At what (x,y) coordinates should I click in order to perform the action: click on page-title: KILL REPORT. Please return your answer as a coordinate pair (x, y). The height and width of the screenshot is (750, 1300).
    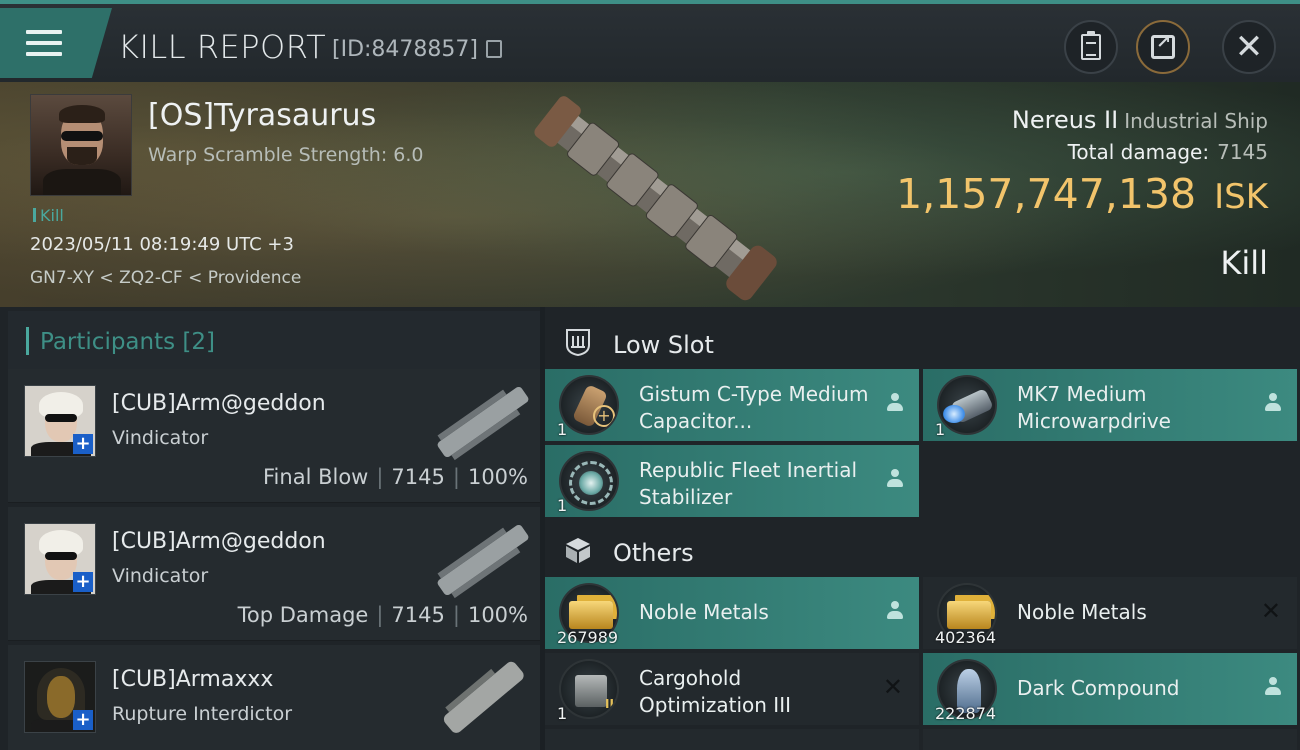
    Looking at the image, I should click on (222, 47).